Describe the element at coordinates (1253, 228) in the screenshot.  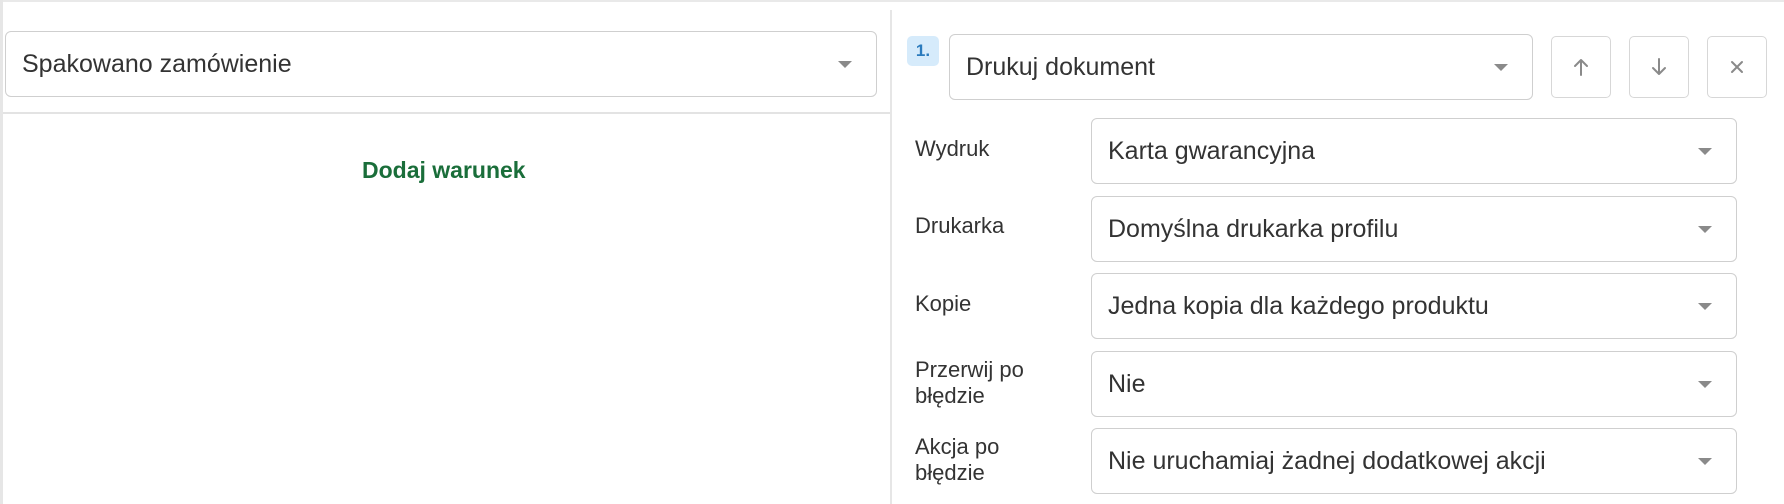
I see `drukarka-value: Domyślna drukarka profilu` at that location.